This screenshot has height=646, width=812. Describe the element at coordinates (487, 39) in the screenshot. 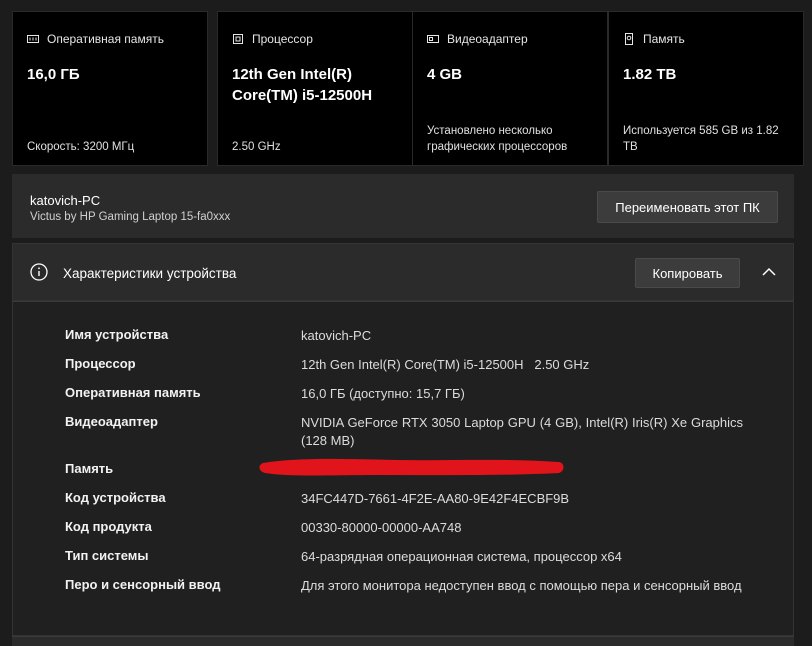

I see `gpu-card-label: Видеоадаптер` at that location.